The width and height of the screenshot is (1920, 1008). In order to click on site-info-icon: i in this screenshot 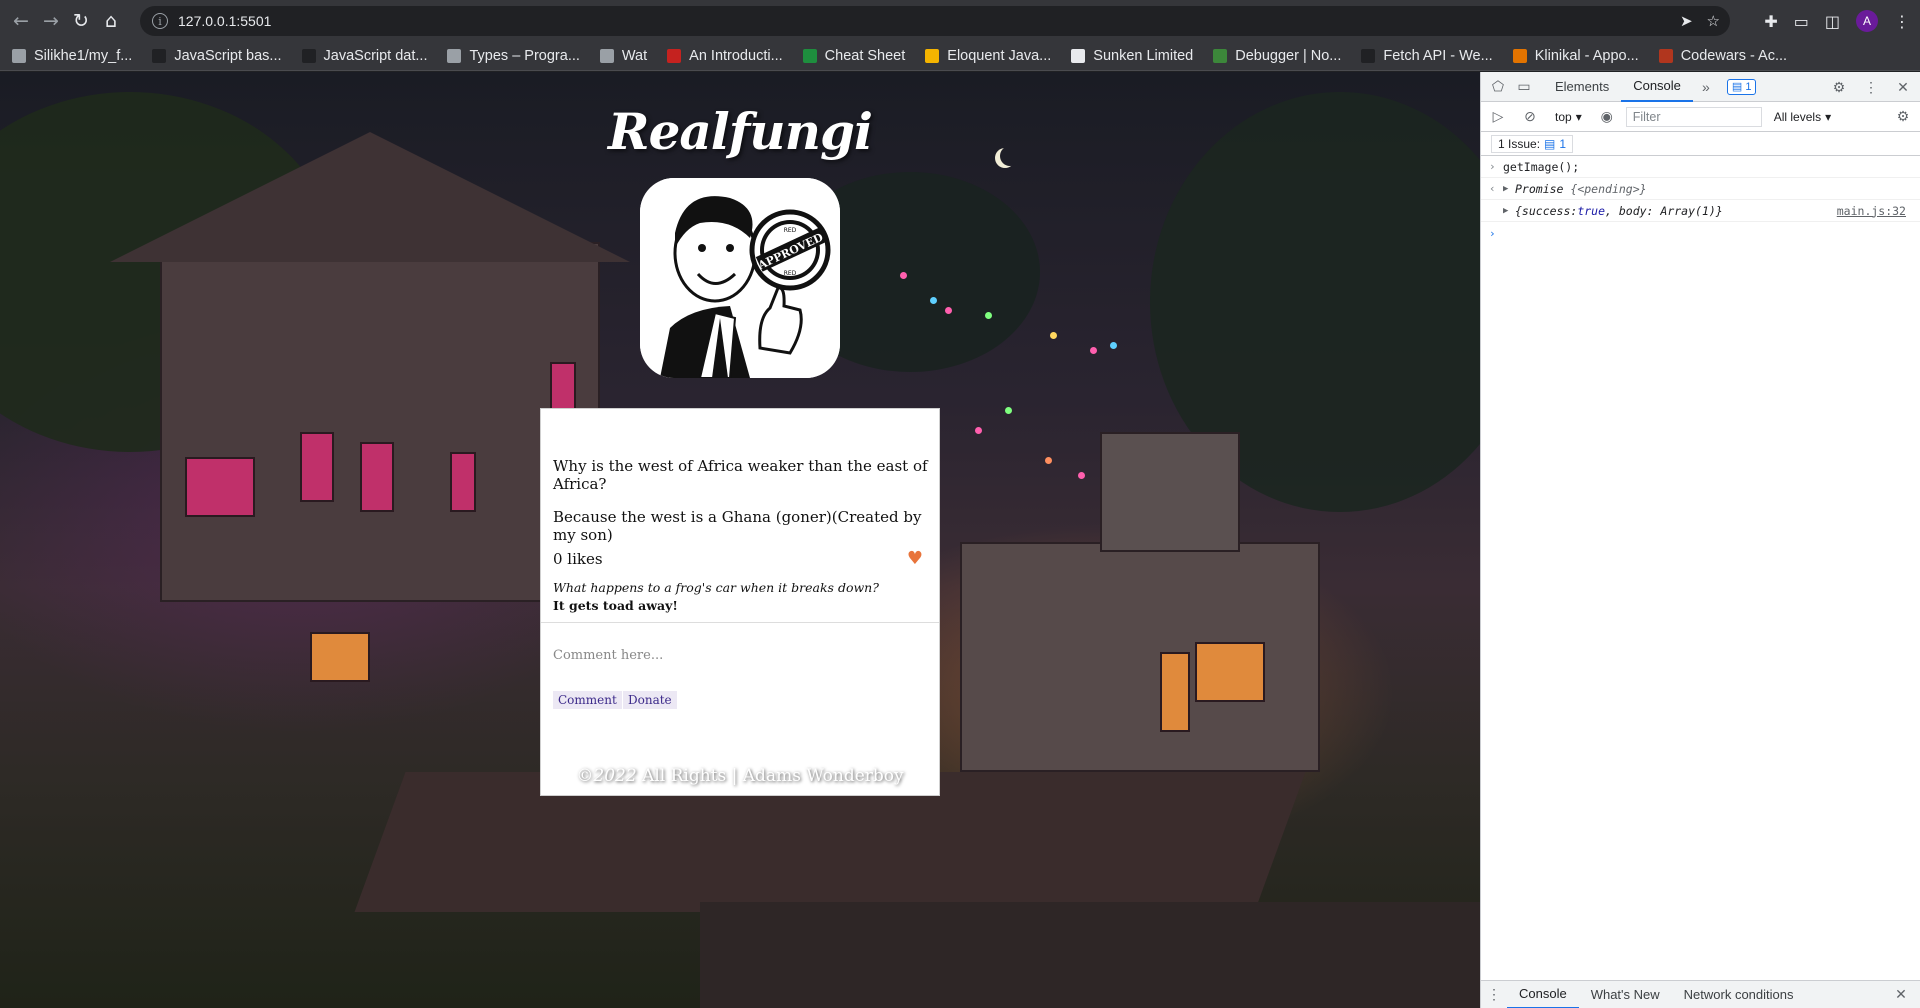, I will do `click(160, 21)`.